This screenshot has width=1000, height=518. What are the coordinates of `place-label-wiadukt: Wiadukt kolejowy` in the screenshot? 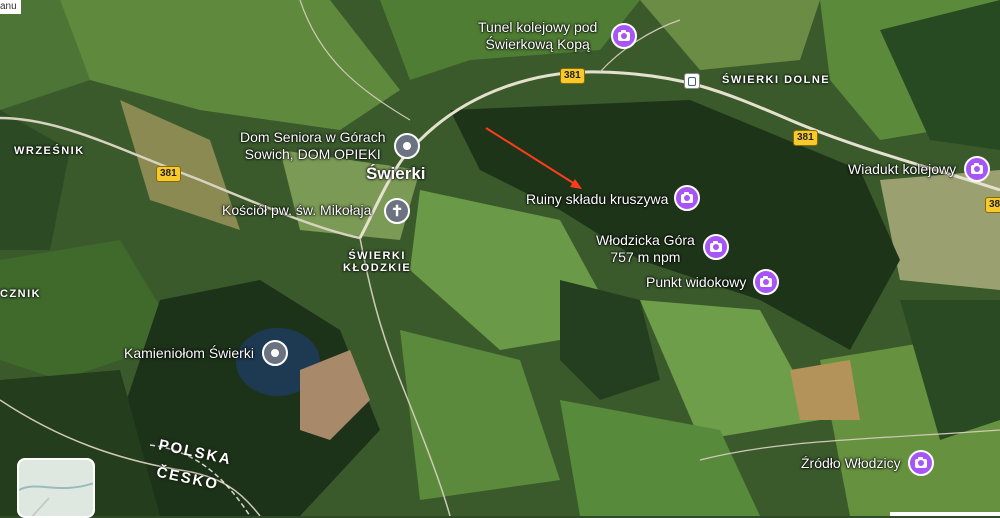 It's located at (902, 169).